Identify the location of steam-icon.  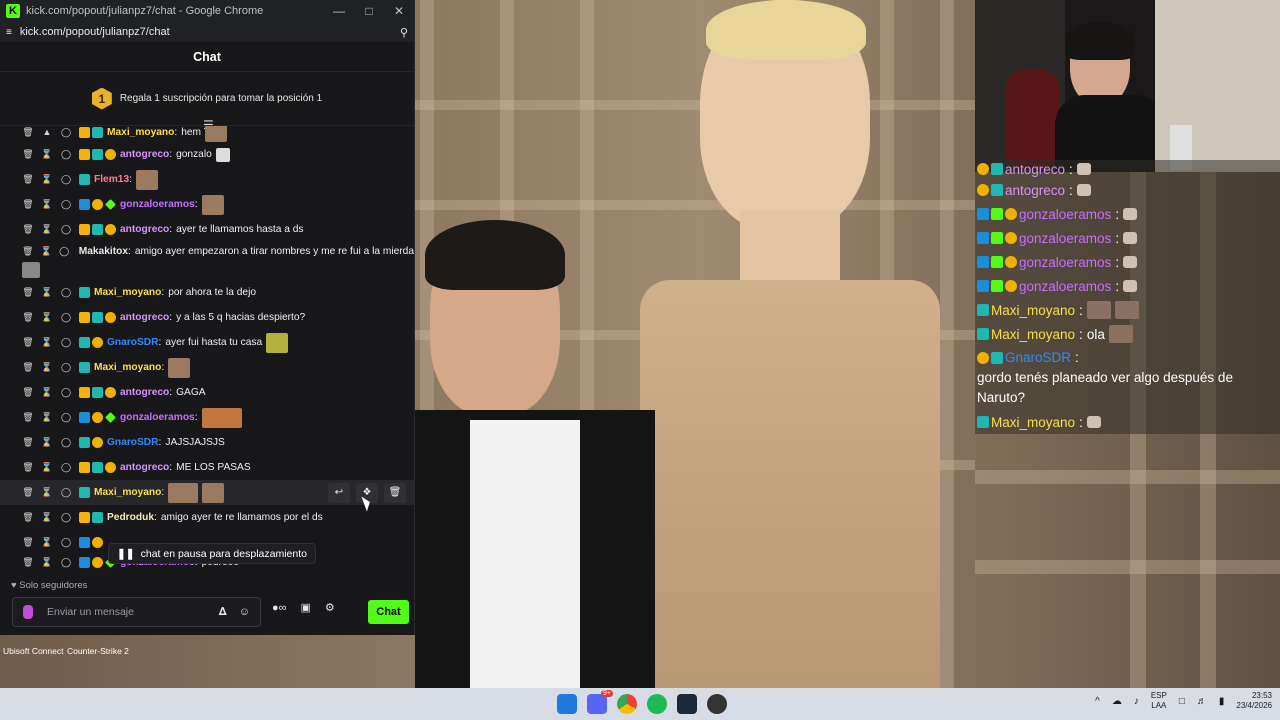
(687, 704).